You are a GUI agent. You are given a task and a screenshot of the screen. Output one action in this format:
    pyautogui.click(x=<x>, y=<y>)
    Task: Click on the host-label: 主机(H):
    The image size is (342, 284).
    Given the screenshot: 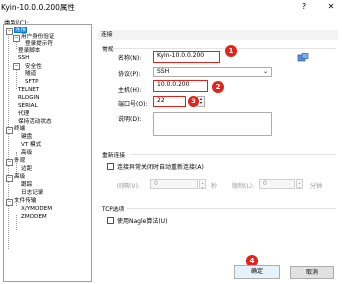 What is the action you would take?
    pyautogui.click(x=130, y=90)
    